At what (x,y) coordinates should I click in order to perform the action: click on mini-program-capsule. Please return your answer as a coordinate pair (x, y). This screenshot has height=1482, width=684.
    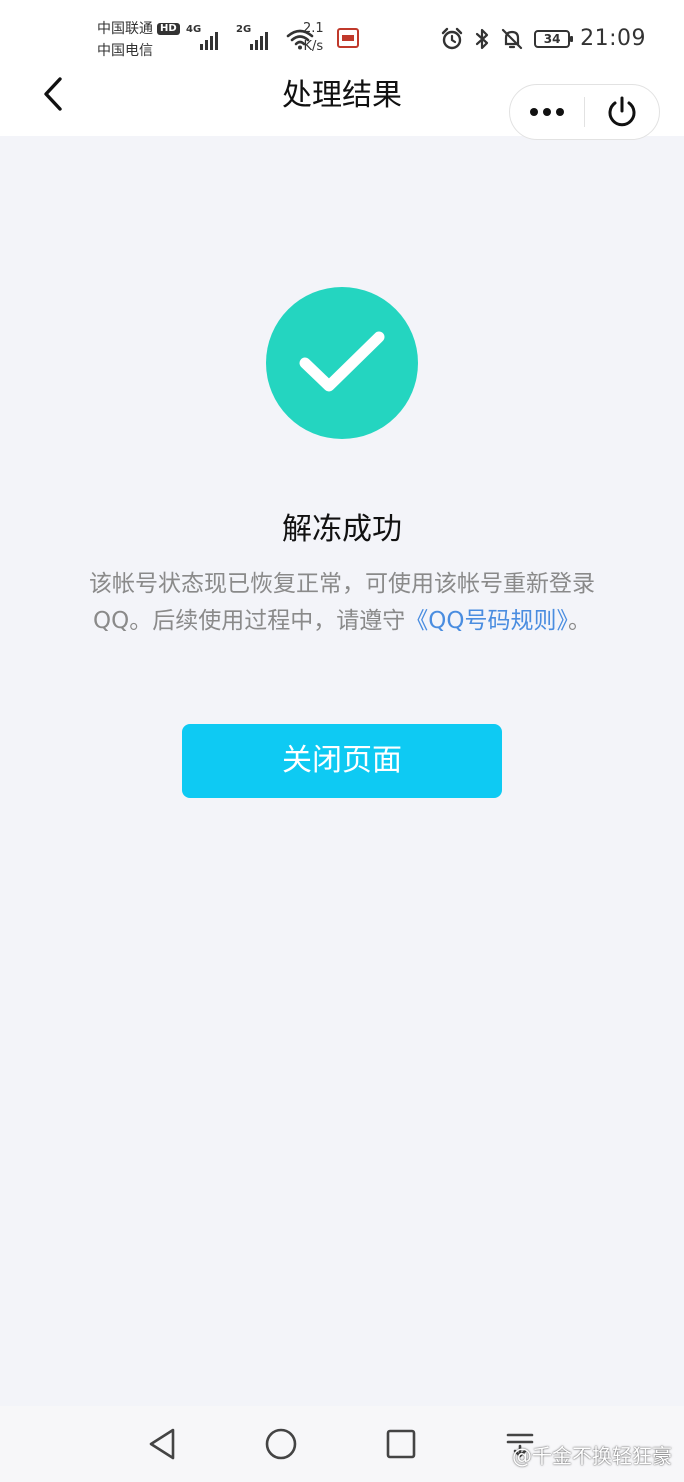
    Looking at the image, I should click on (584, 112).